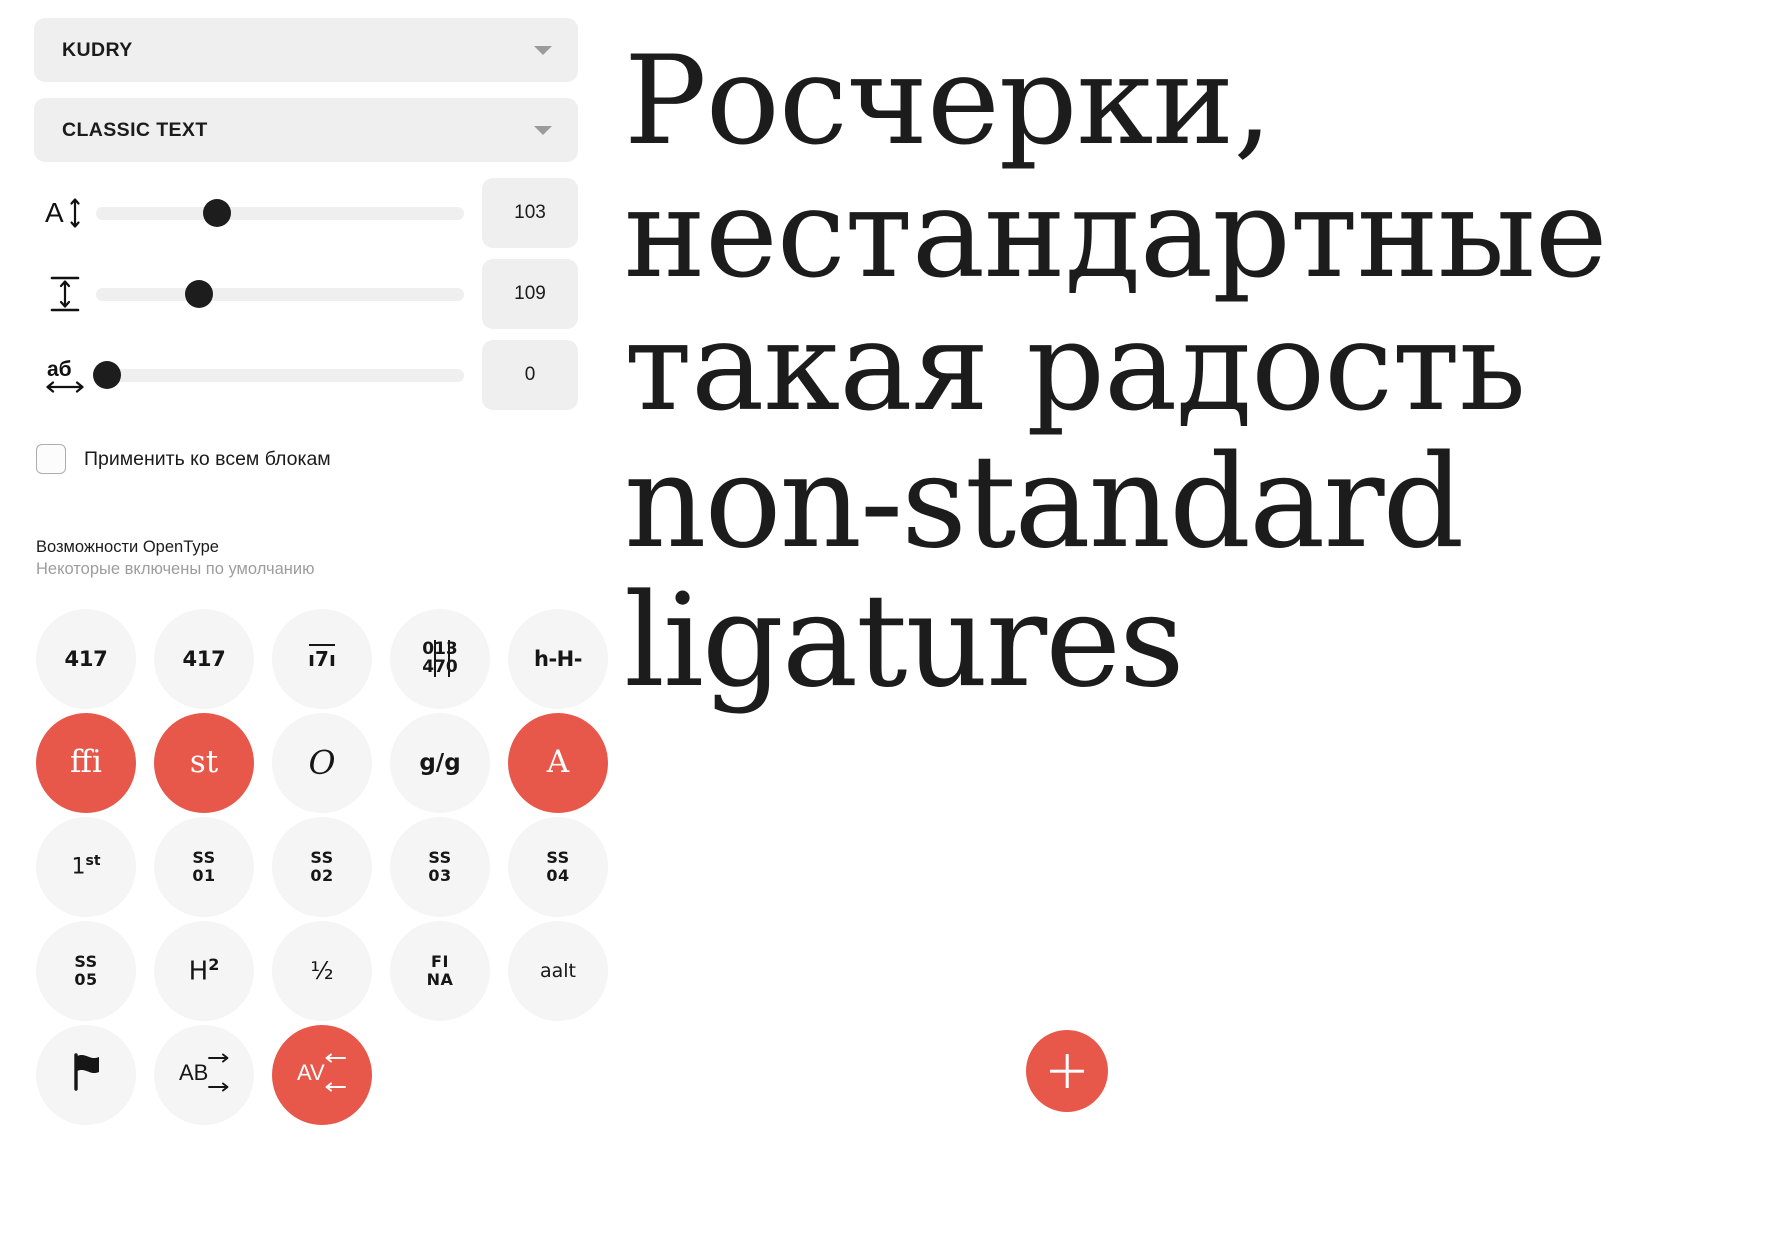 The image size is (1784, 1240). I want to click on opentype-feature-half: ½, so click(322, 970).